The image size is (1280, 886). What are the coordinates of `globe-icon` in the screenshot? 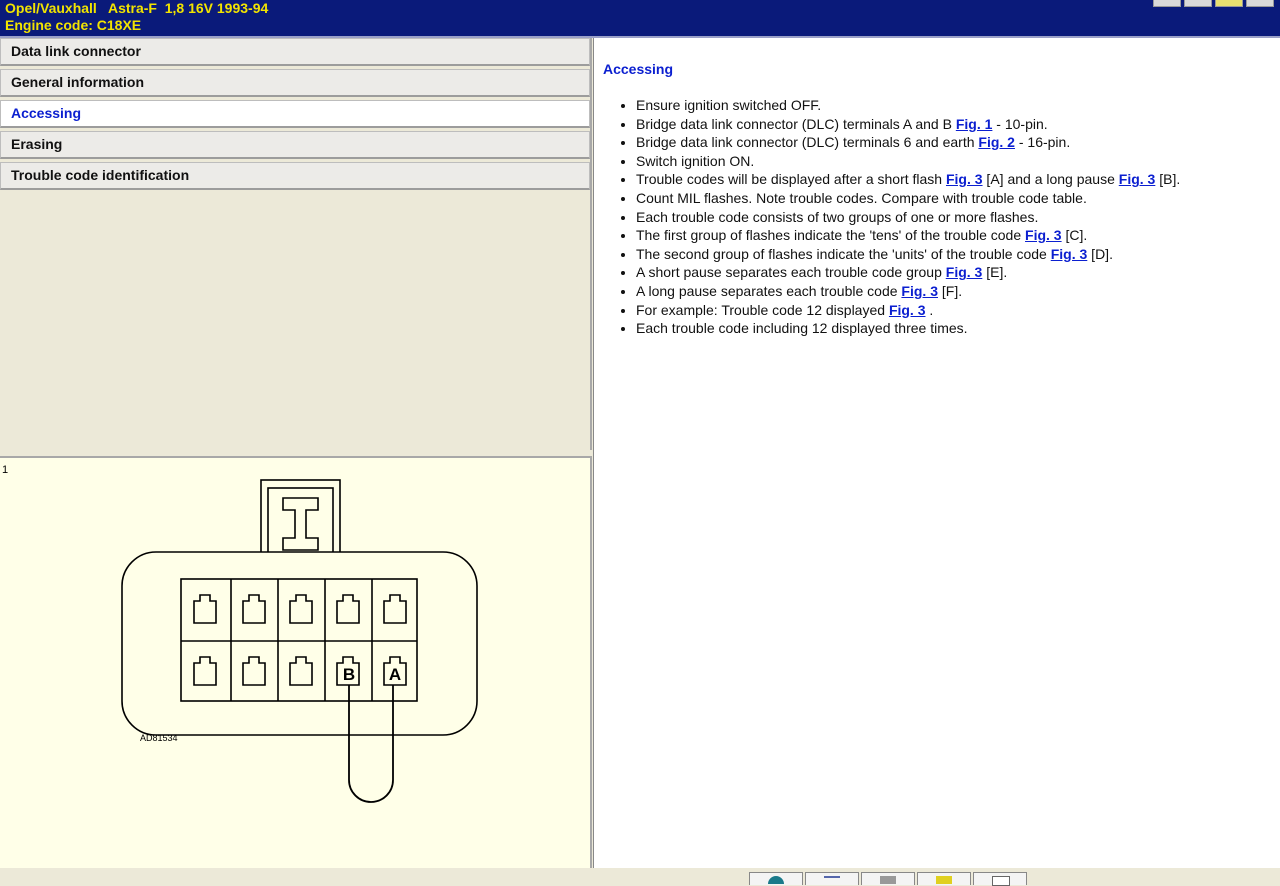 It's located at (776, 880).